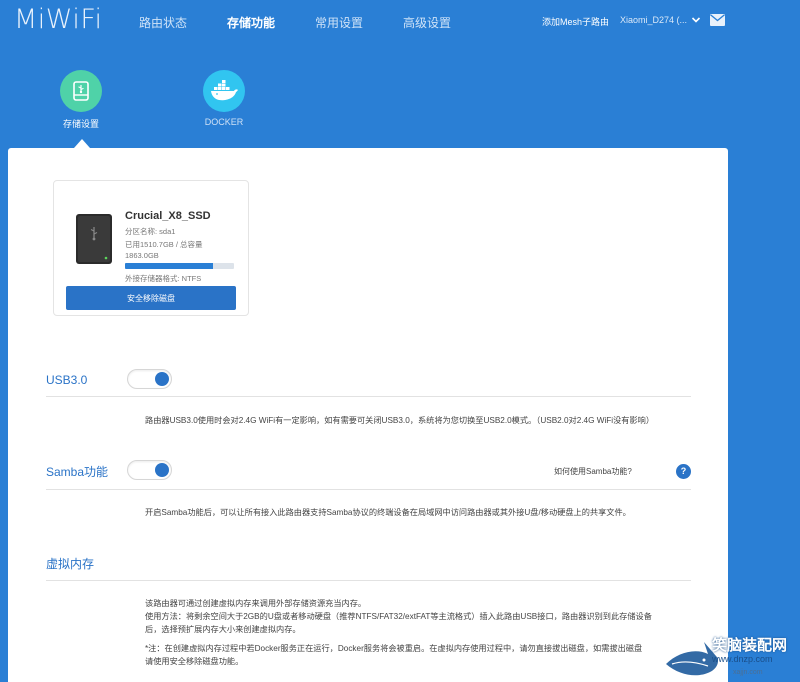  What do you see at coordinates (162, 470) in the screenshot?
I see `samba-toggle-knob` at bounding box center [162, 470].